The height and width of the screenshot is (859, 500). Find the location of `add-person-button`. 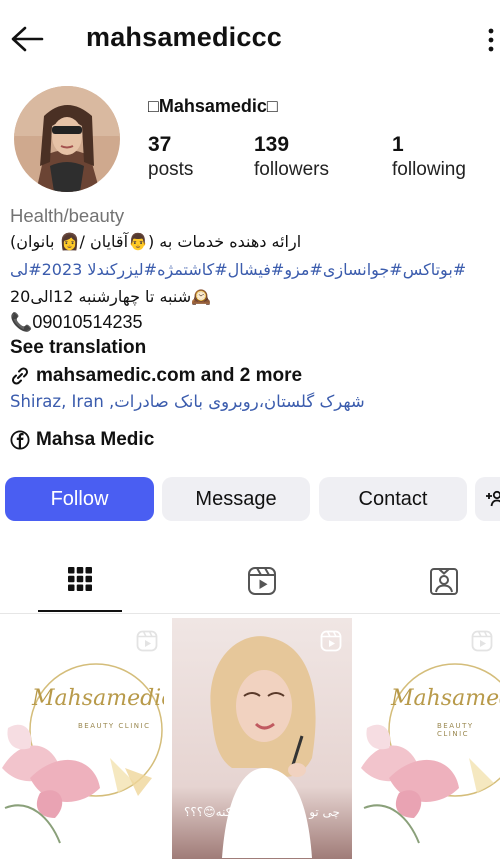

add-person-button is located at coordinates (487, 499).